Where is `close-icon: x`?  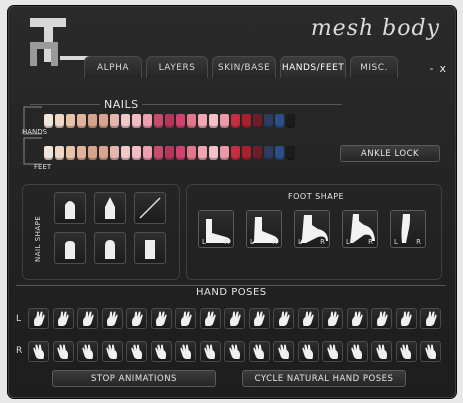 close-icon: x is located at coordinates (442, 68).